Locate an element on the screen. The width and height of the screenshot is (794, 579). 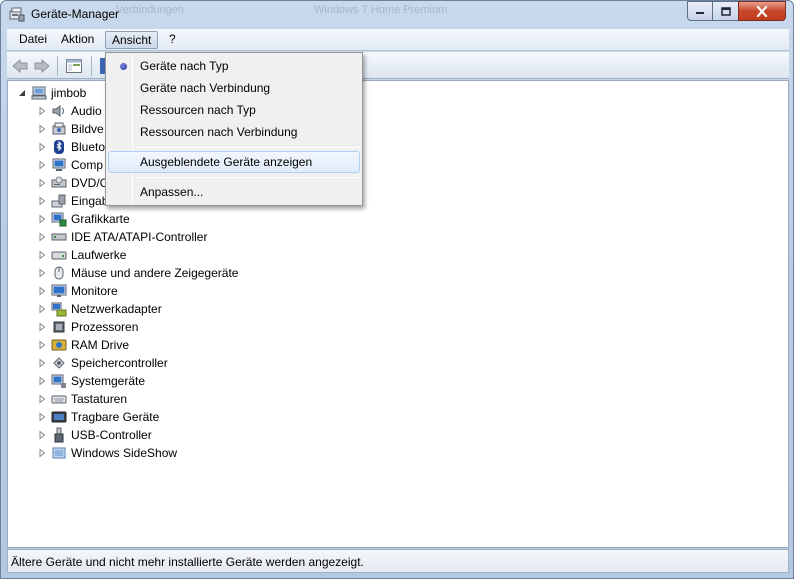
device-category-node: Eingab is located at coordinates (72, 201).